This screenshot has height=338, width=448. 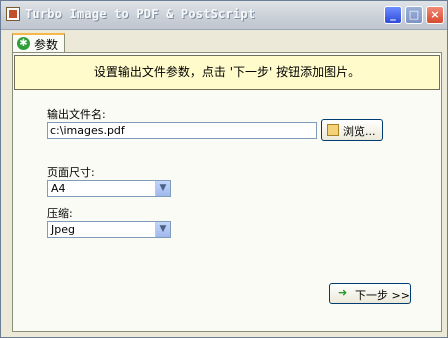 I want to click on window-title: Turbo Image to PDF & PostScript, so click(x=140, y=14).